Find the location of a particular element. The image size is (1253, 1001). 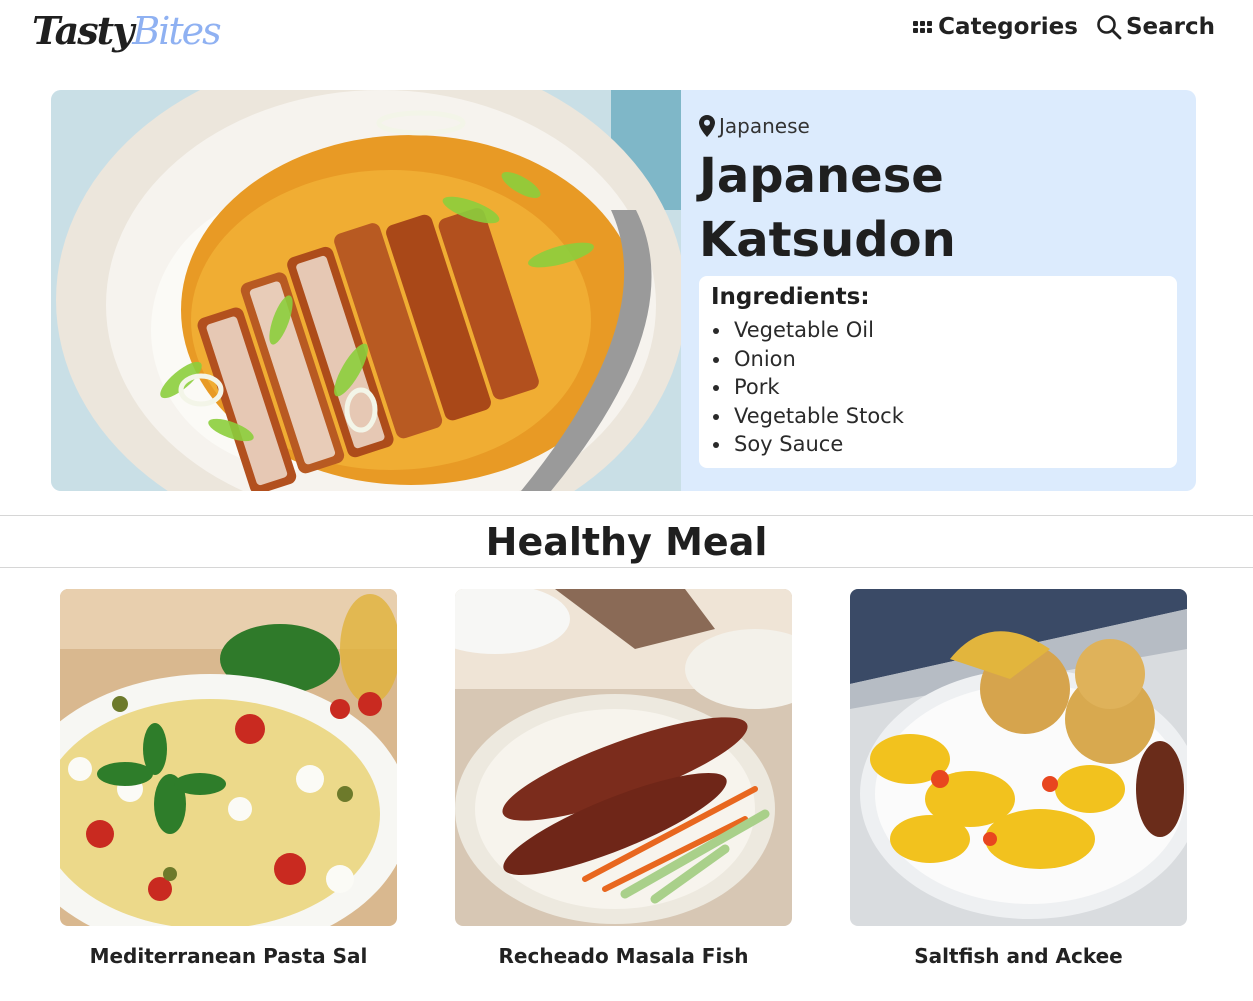

section-header: Healthy Meal is located at coordinates (626, 541).